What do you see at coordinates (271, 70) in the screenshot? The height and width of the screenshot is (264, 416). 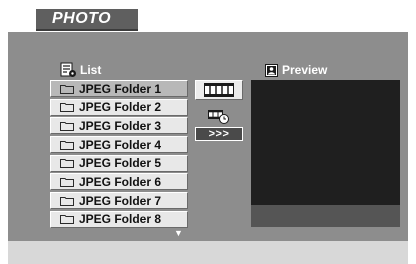 I see `preview-icon` at bounding box center [271, 70].